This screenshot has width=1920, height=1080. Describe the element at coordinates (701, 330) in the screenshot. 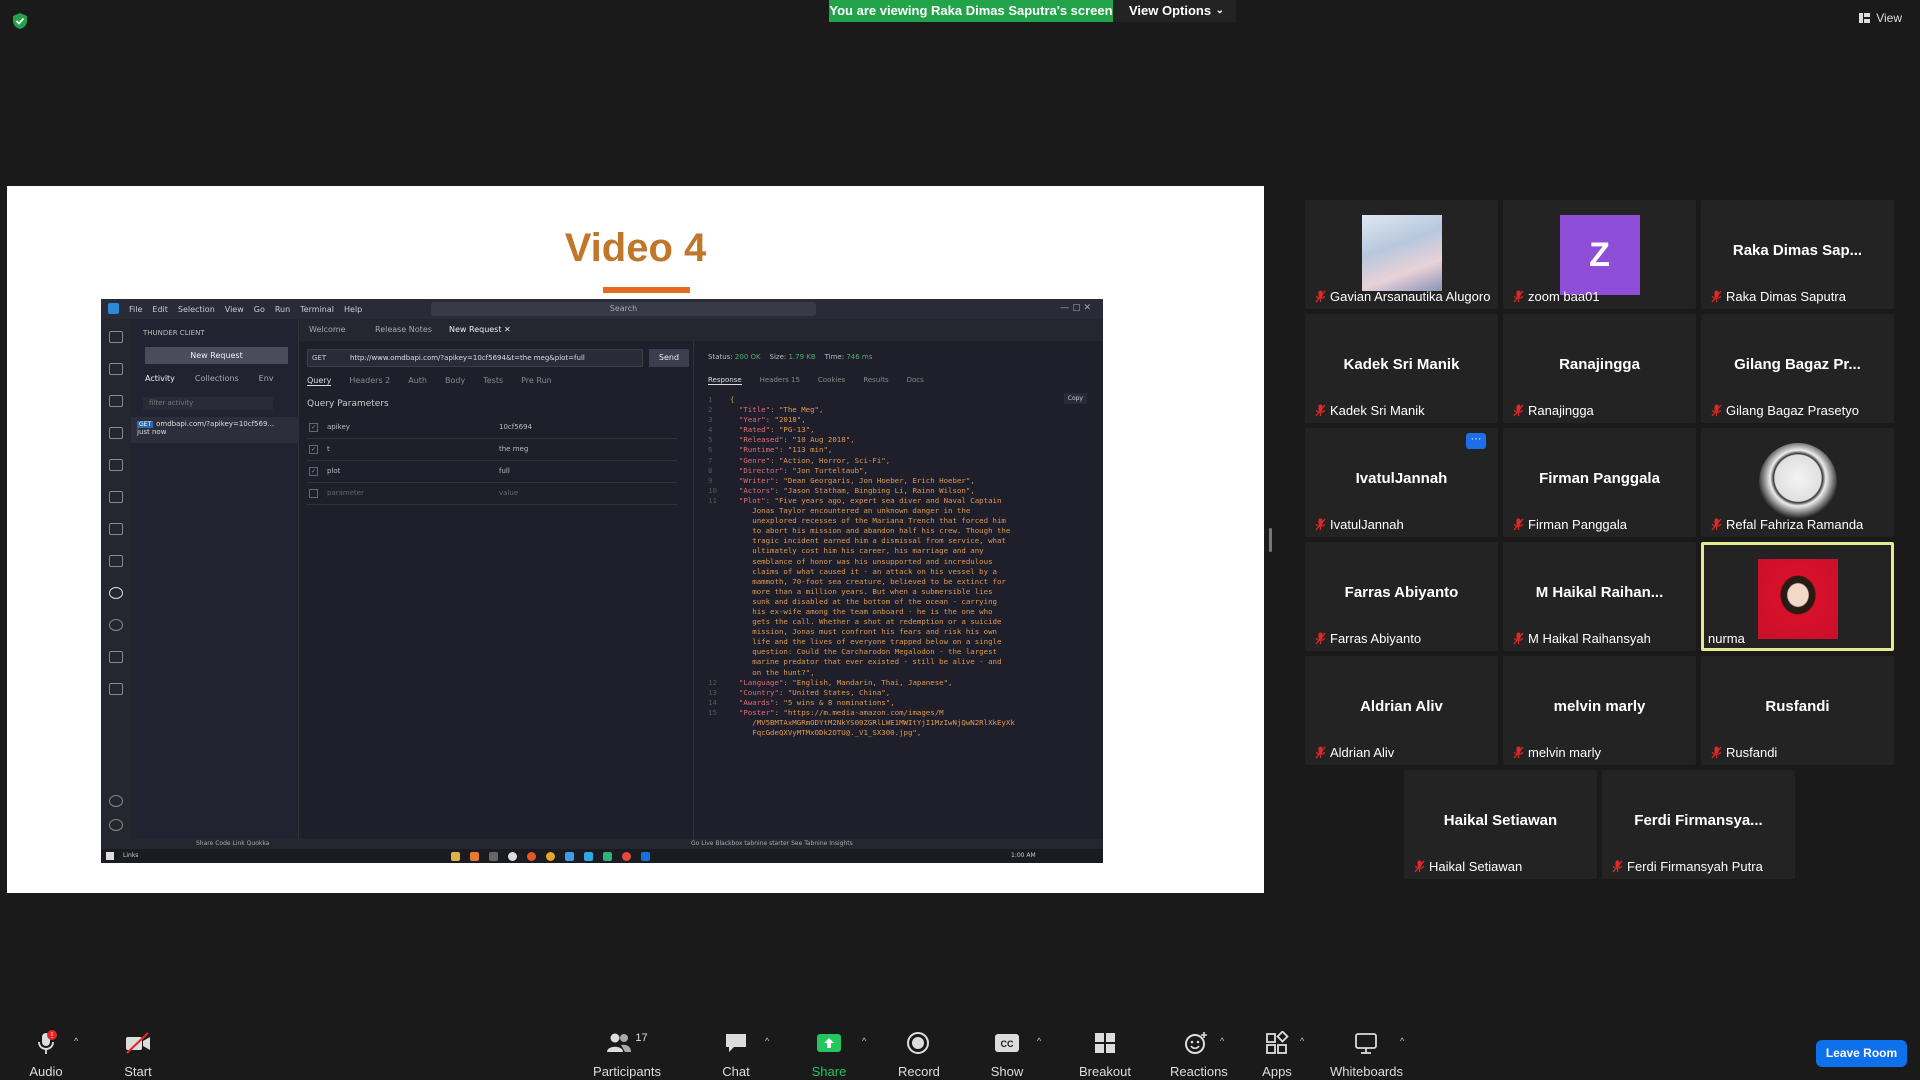

I see `editor-tabs: Welcome Release Notes New Request ✕` at that location.